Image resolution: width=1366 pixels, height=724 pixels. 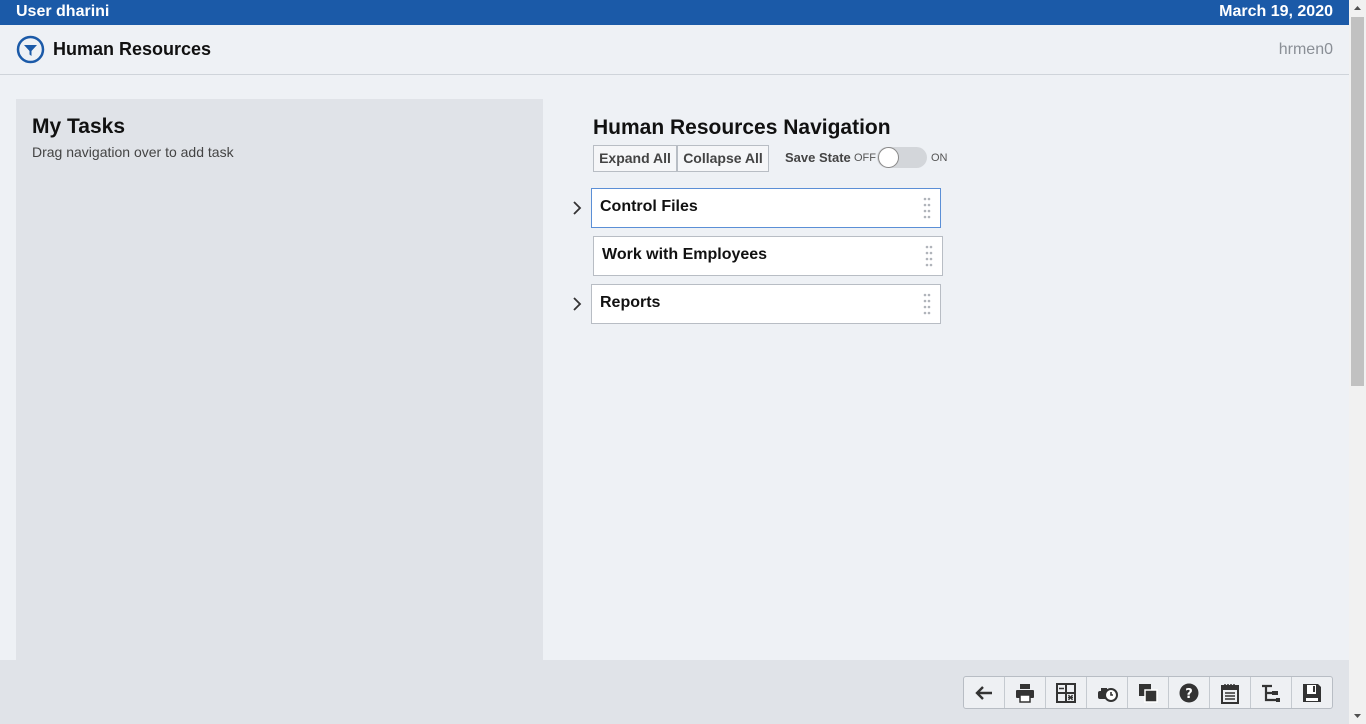 I want to click on tree-button, so click(x=1271, y=692).